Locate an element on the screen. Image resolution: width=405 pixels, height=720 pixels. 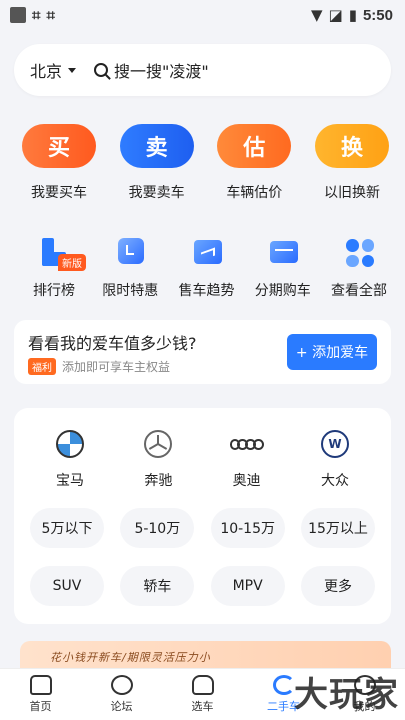
status-right: ▼ ◪ ▮ 5:50 is located at coordinates (352, 15).